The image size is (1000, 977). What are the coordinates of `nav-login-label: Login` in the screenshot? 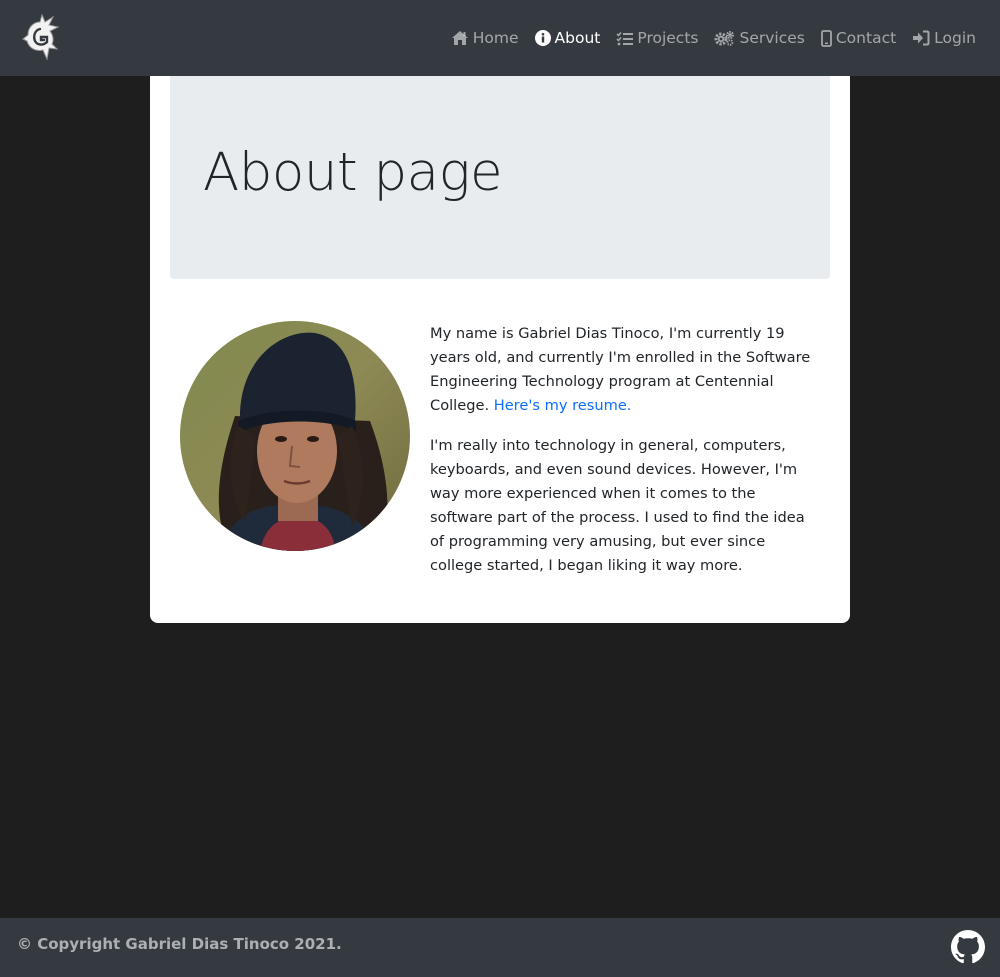 It's located at (955, 38).